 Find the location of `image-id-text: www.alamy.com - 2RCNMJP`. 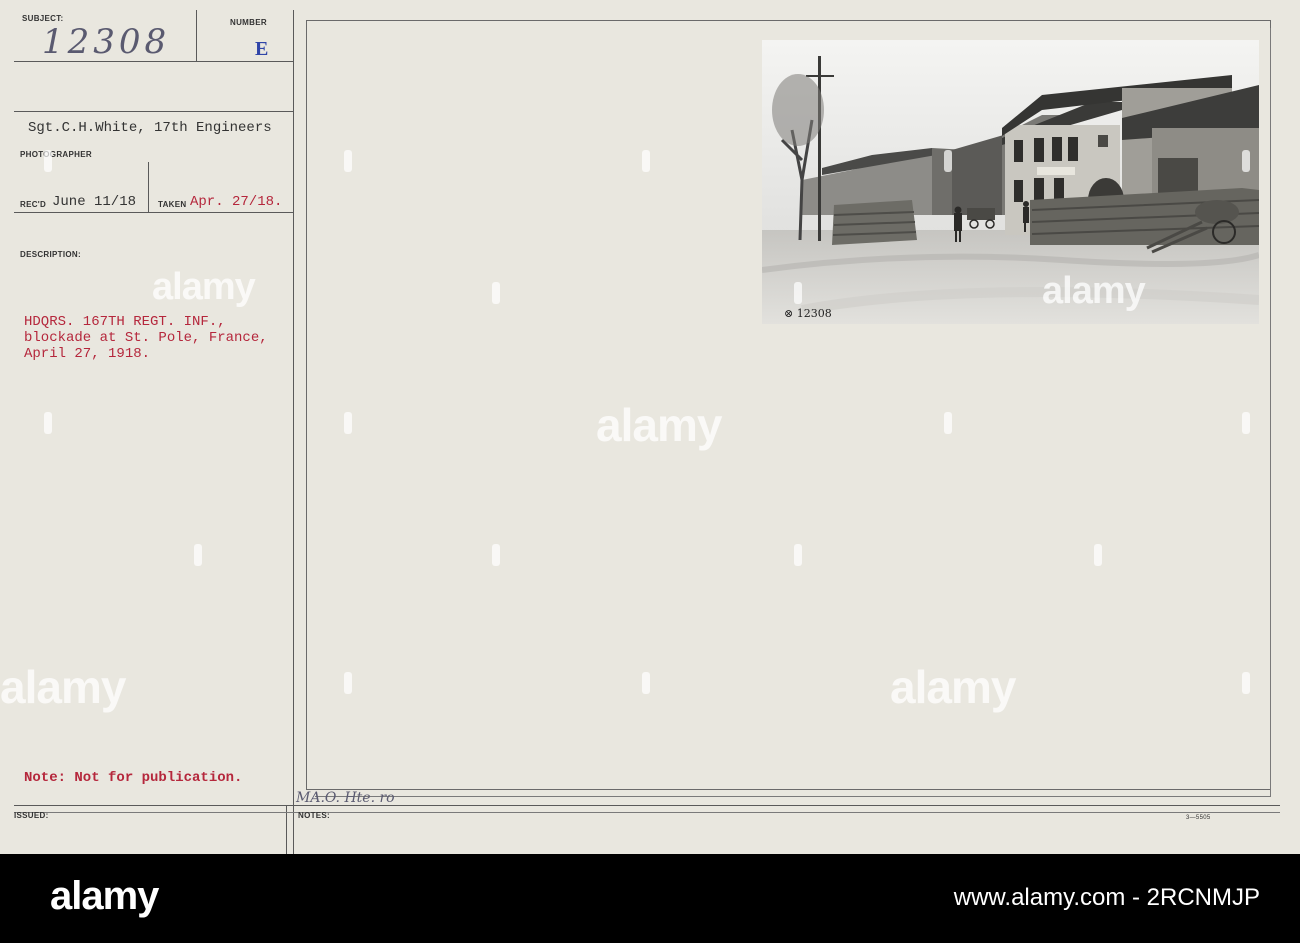

image-id-text: www.alamy.com - 2RCNMJP is located at coordinates (1106, 897).